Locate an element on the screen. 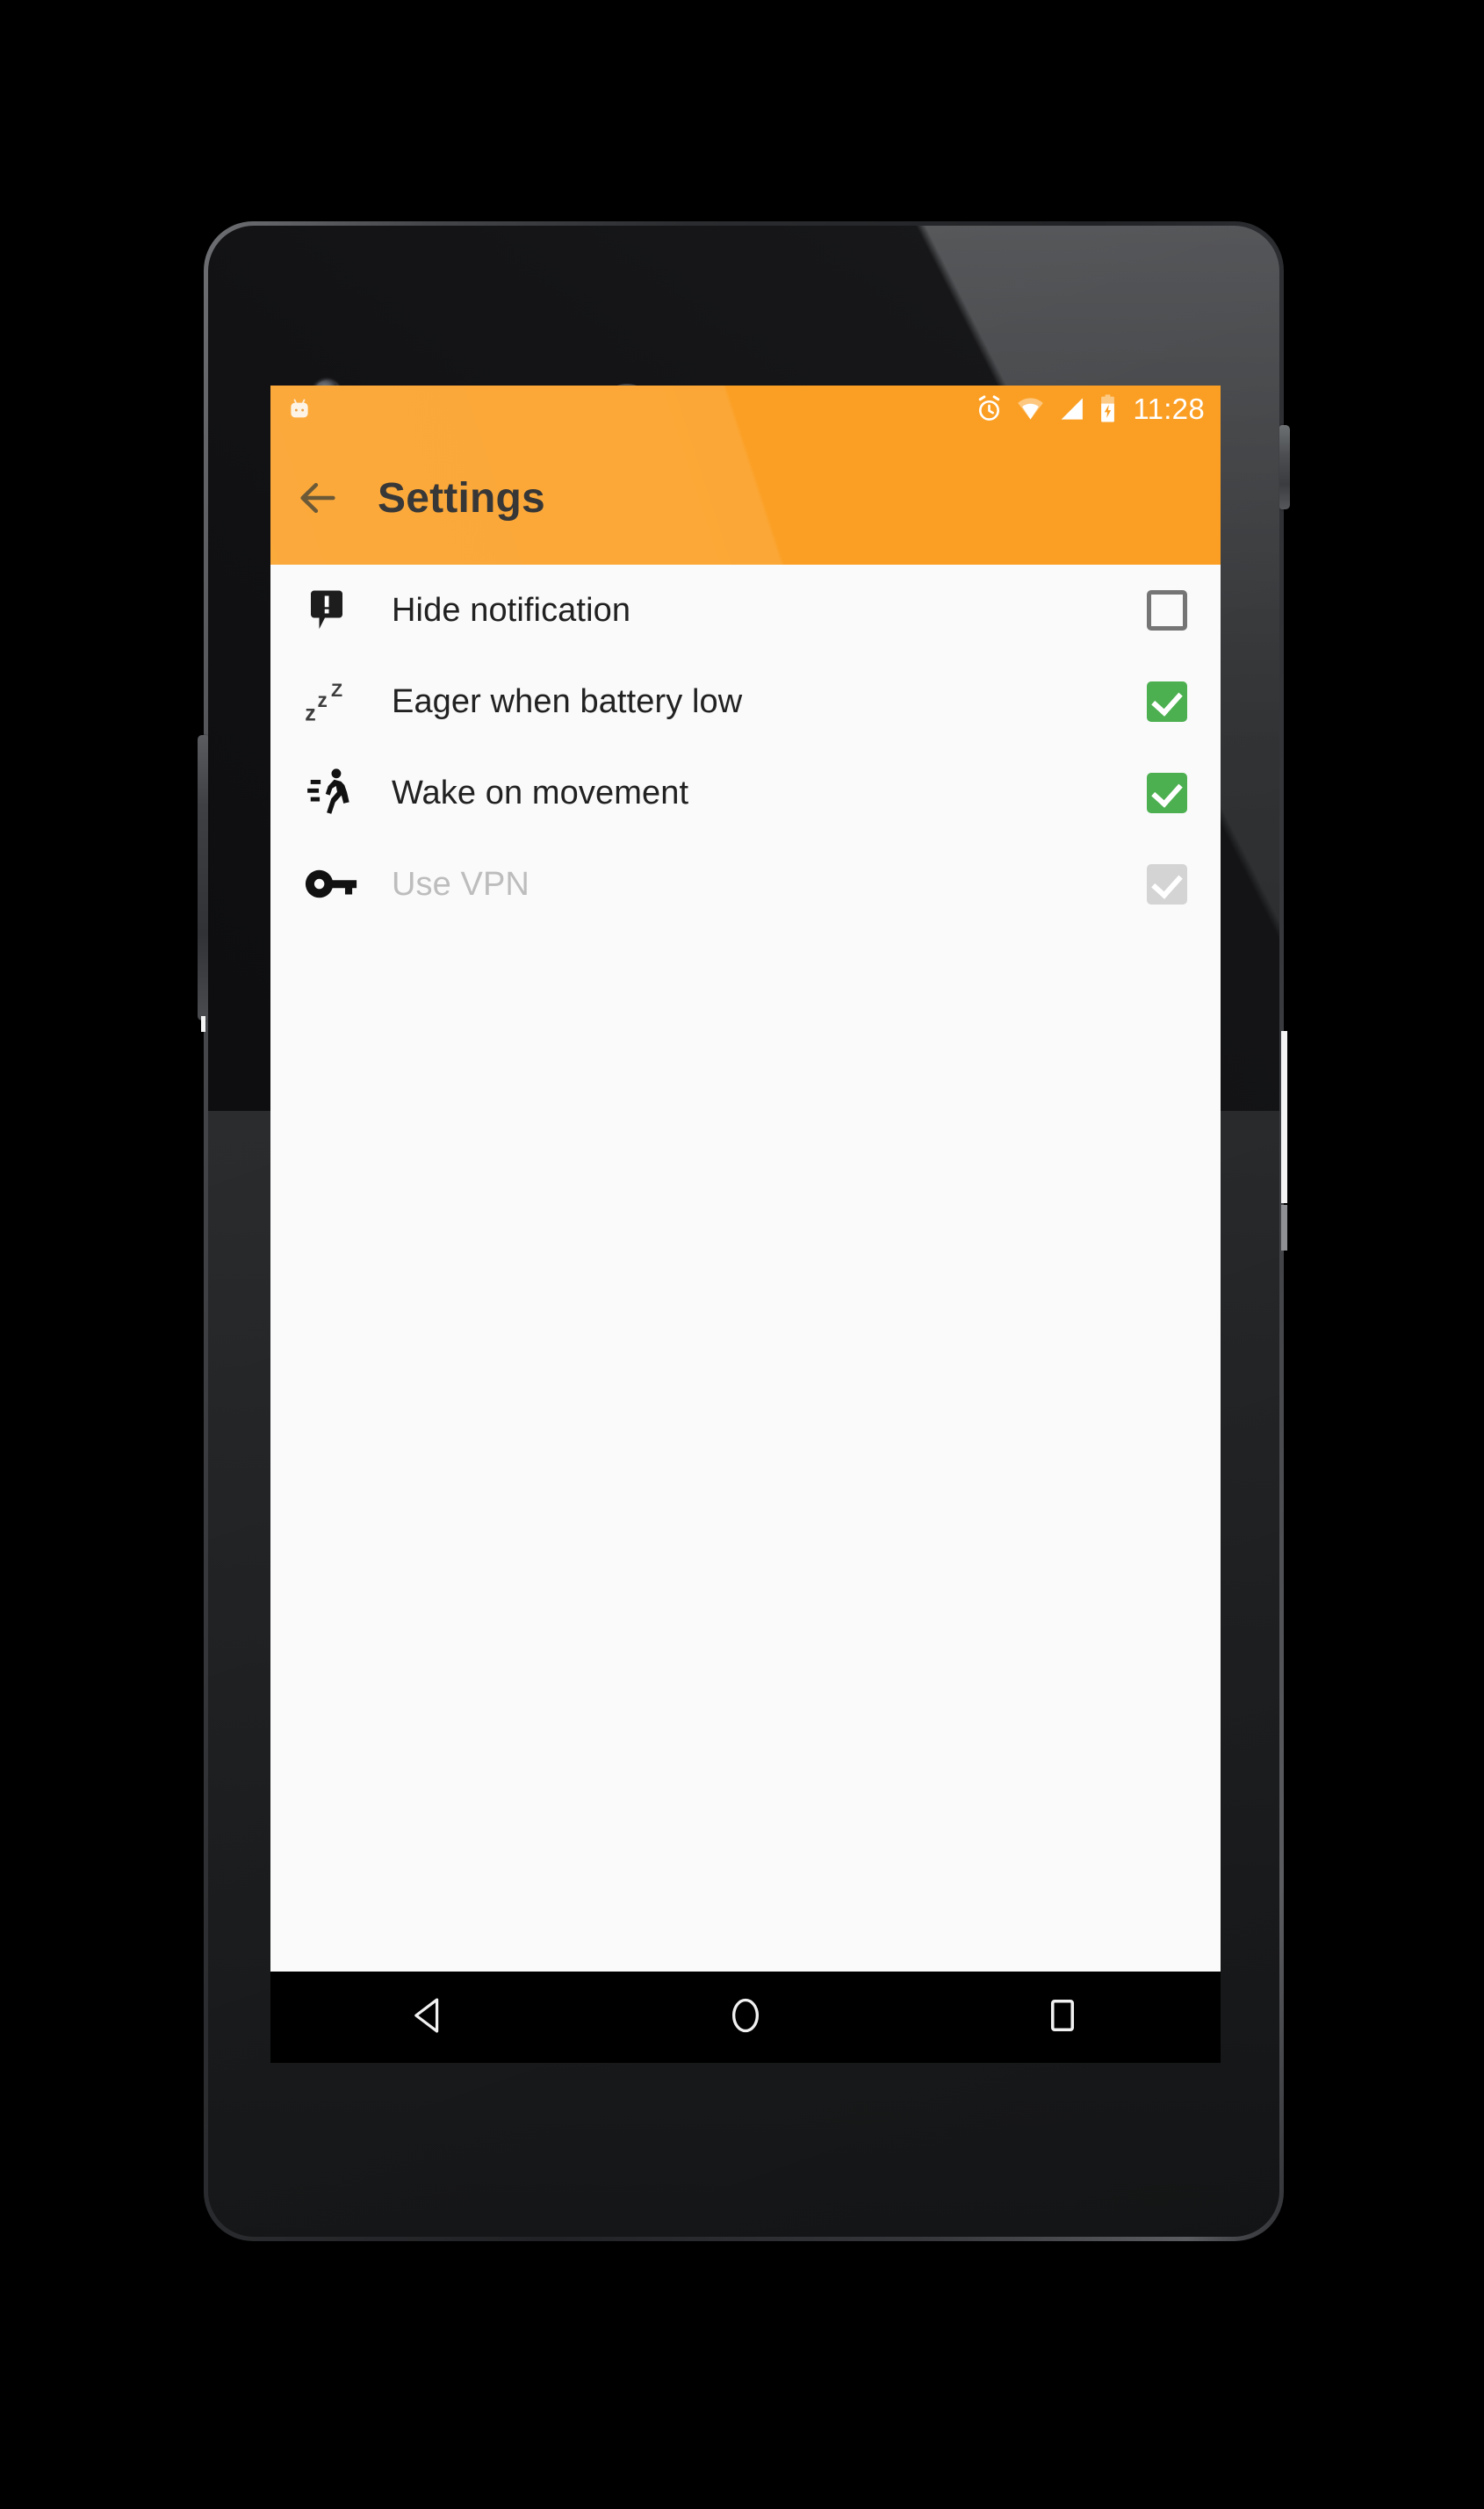  recents-nav-button is located at coordinates (1062, 2017).